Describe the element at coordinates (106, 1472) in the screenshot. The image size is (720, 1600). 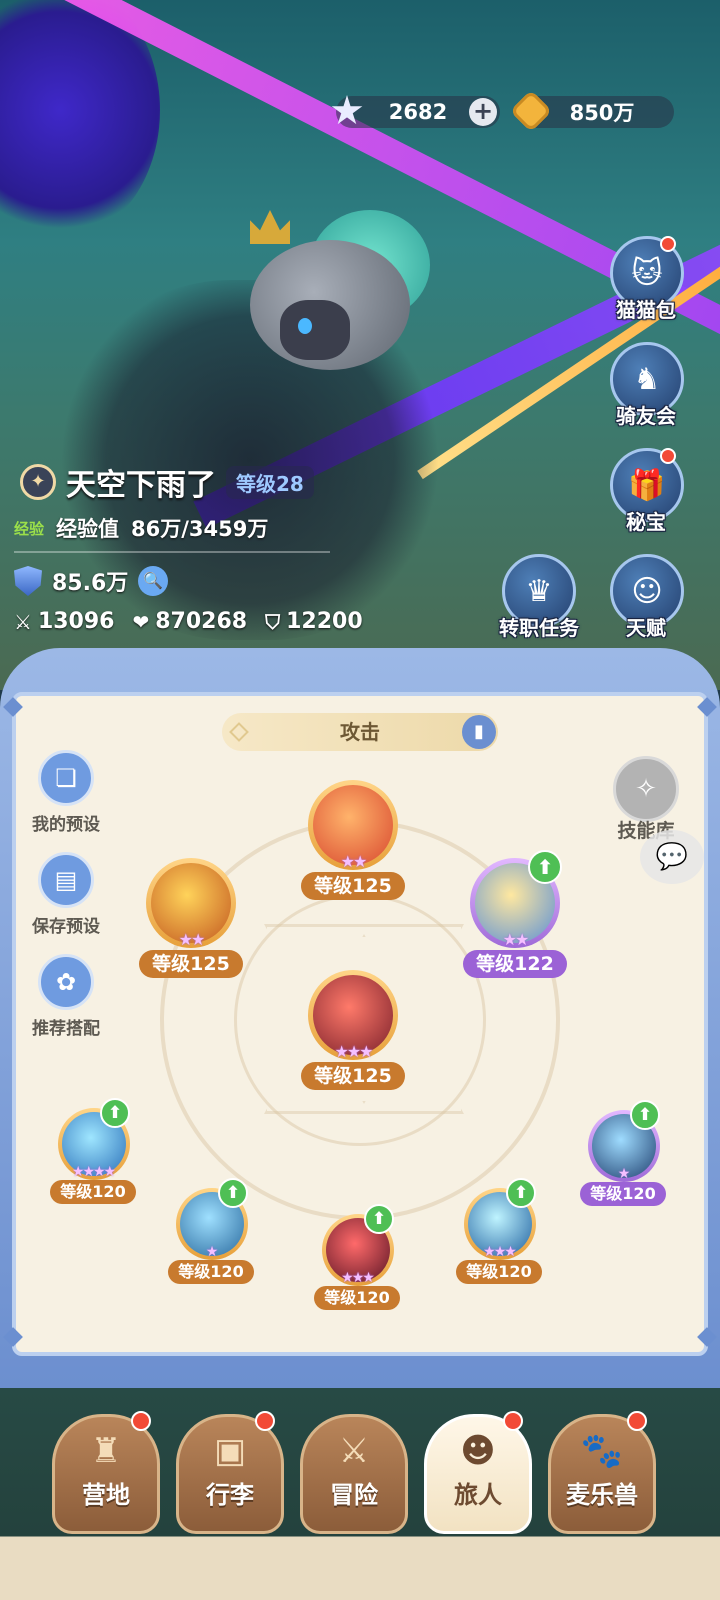
I see `nav-tab: ♜ 营地` at that location.